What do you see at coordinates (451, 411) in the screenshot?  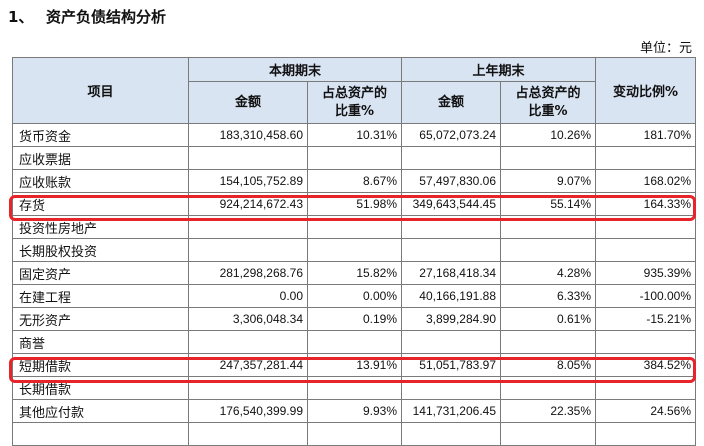 I see `cell-prev-amount: 141,731,206.45` at bounding box center [451, 411].